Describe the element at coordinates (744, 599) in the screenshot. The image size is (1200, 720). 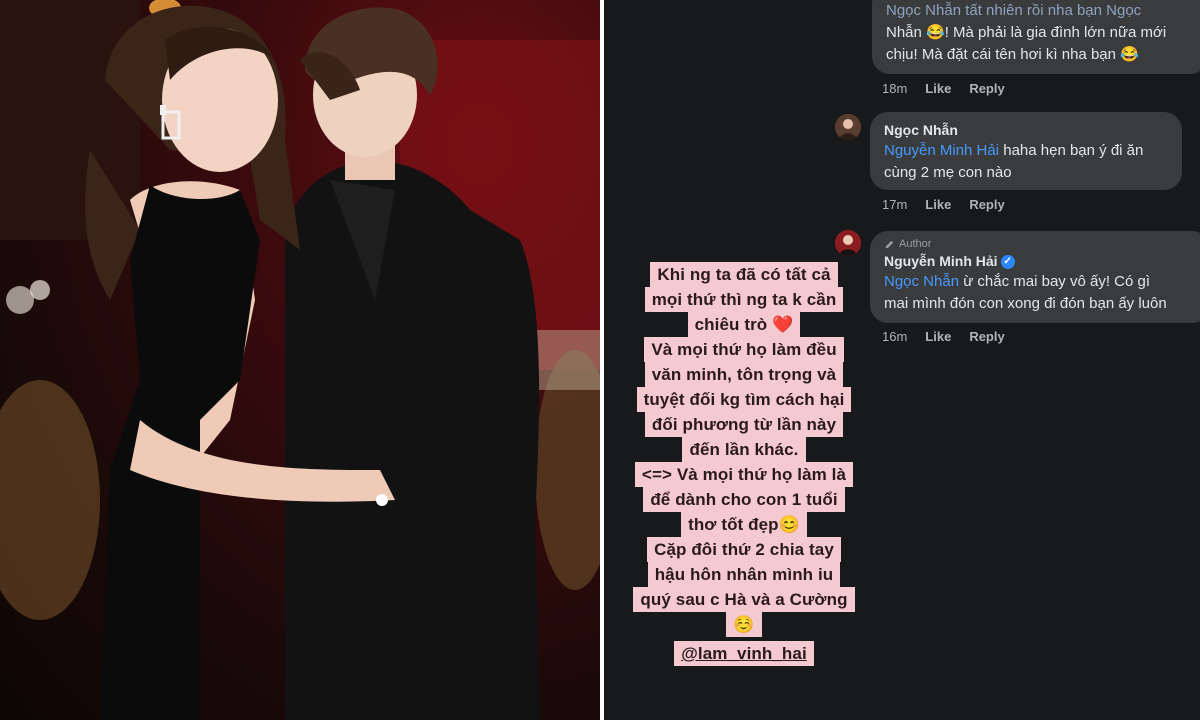
I see `story-text-line: quý sau c Hà và a Cường` at that location.